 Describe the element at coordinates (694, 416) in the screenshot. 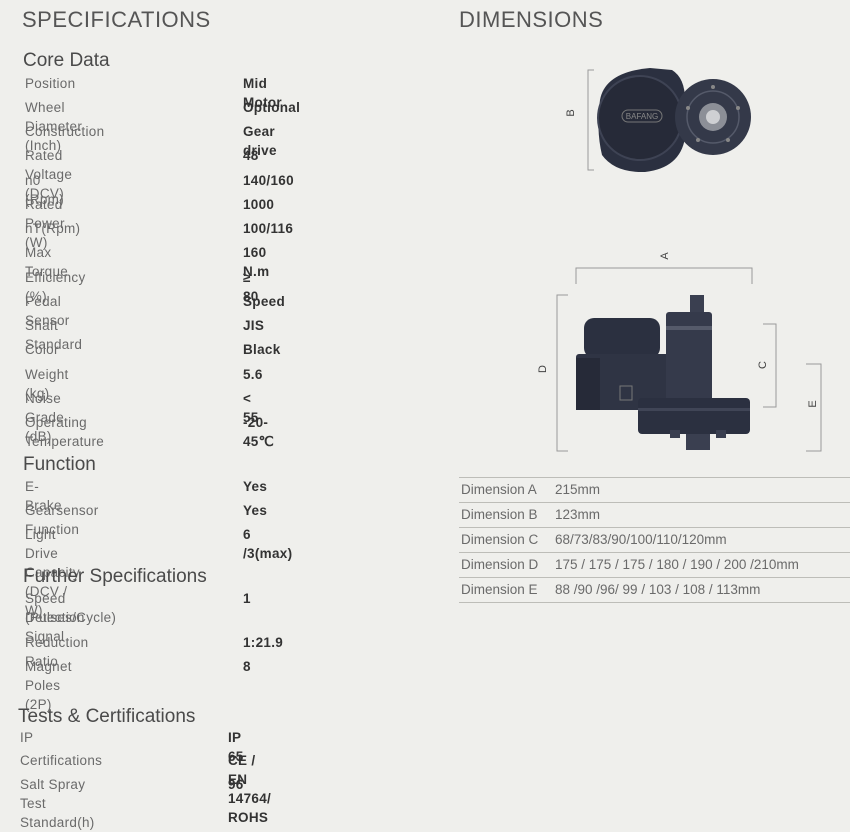

I see `gear-housing` at that location.